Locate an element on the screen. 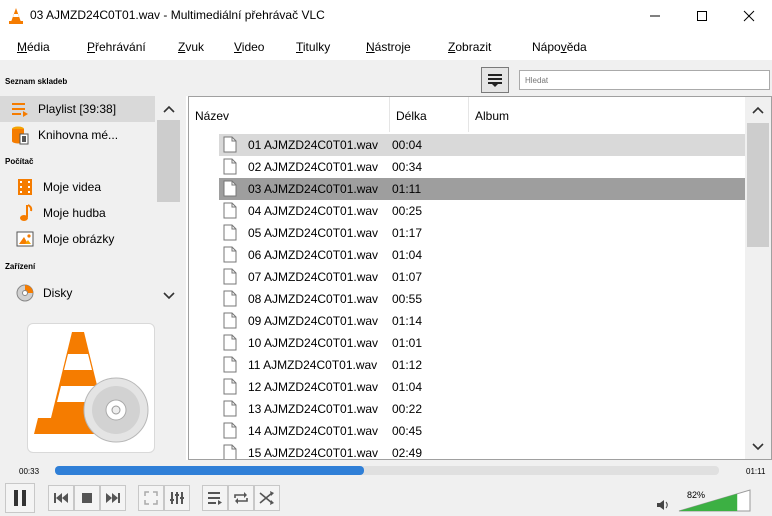  track-name: 13 AJMZD24C0T01.wav is located at coordinates (313, 409).